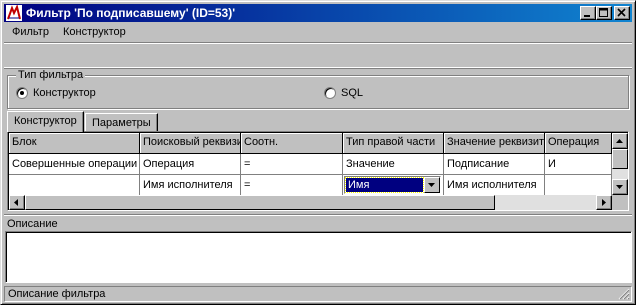 This screenshot has height=305, width=636. What do you see at coordinates (352, 93) in the screenshot?
I see `radio-sql-label: SQL` at bounding box center [352, 93].